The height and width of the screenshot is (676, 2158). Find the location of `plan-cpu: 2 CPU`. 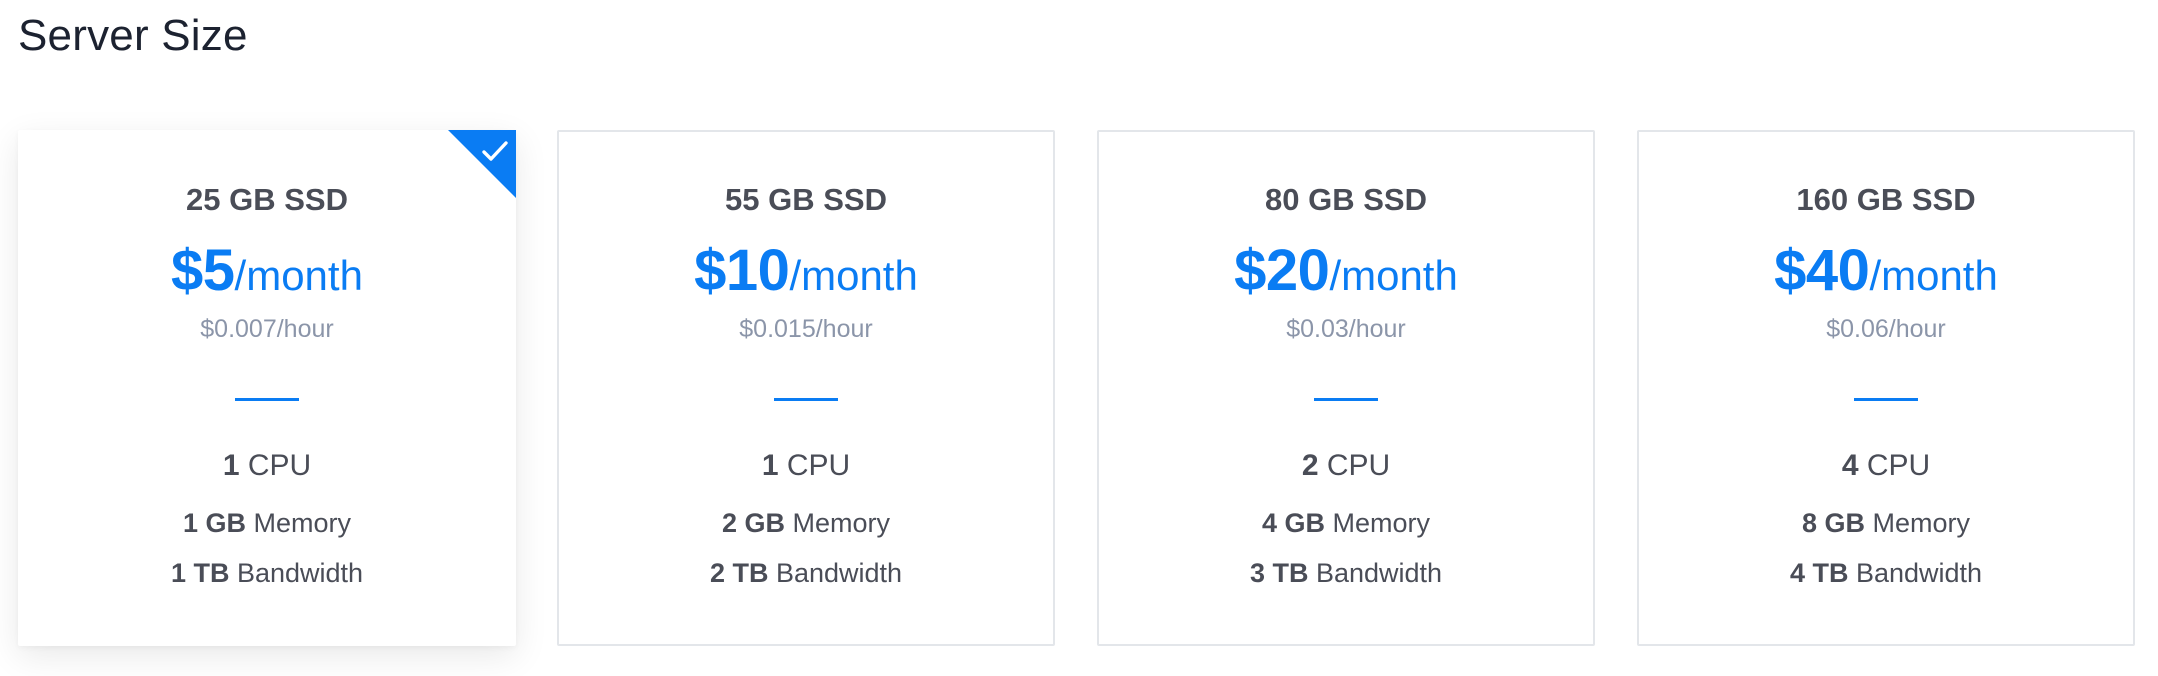

plan-cpu: 2 CPU is located at coordinates (1346, 466).